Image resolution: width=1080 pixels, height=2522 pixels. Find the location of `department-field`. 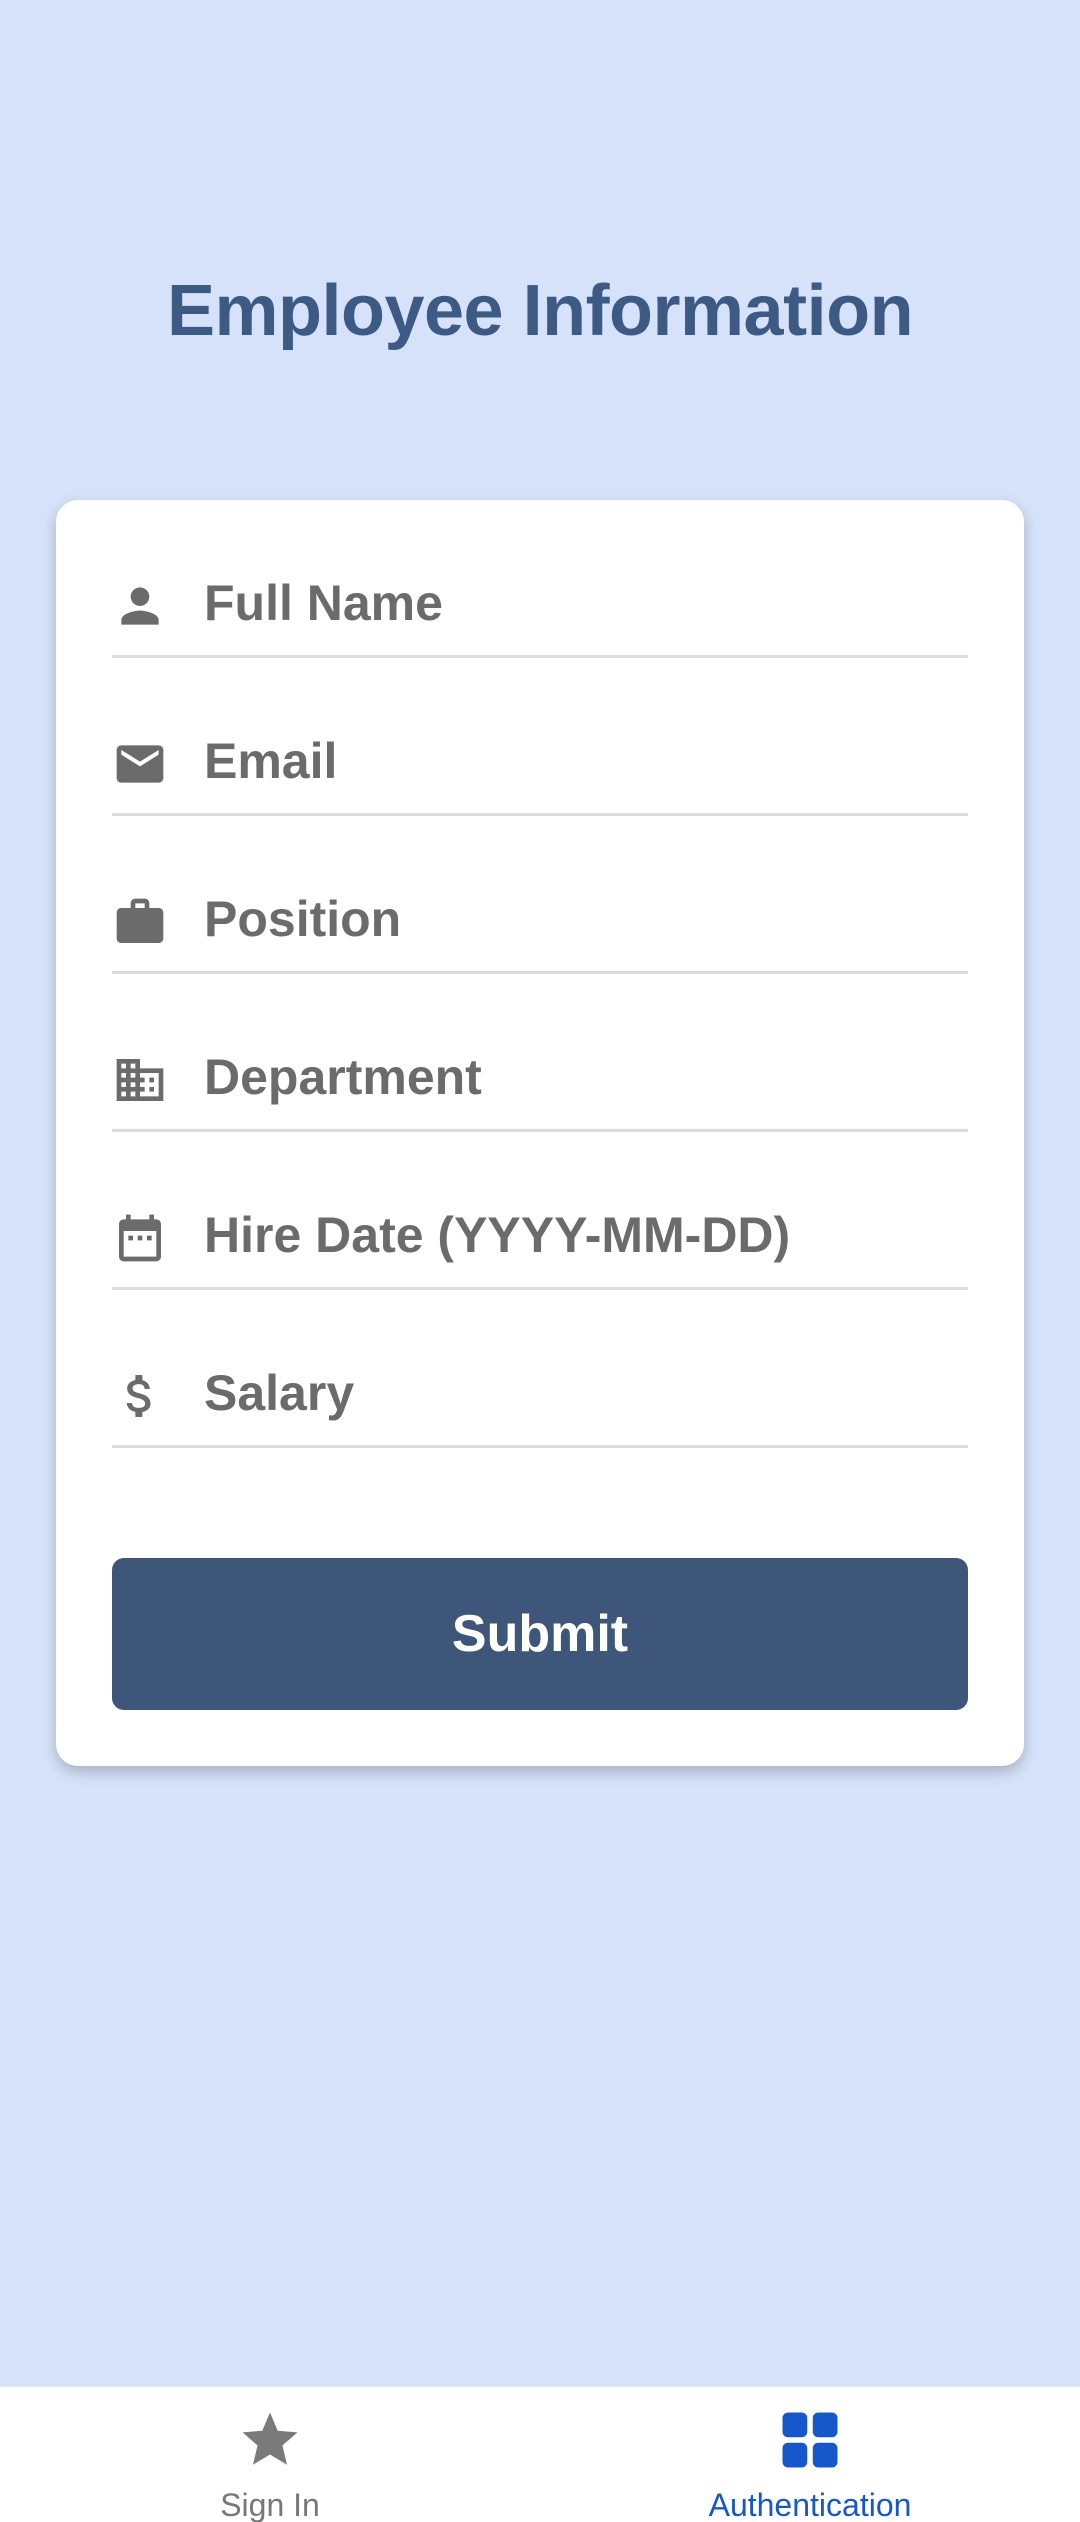

department-field is located at coordinates (540, 1053).